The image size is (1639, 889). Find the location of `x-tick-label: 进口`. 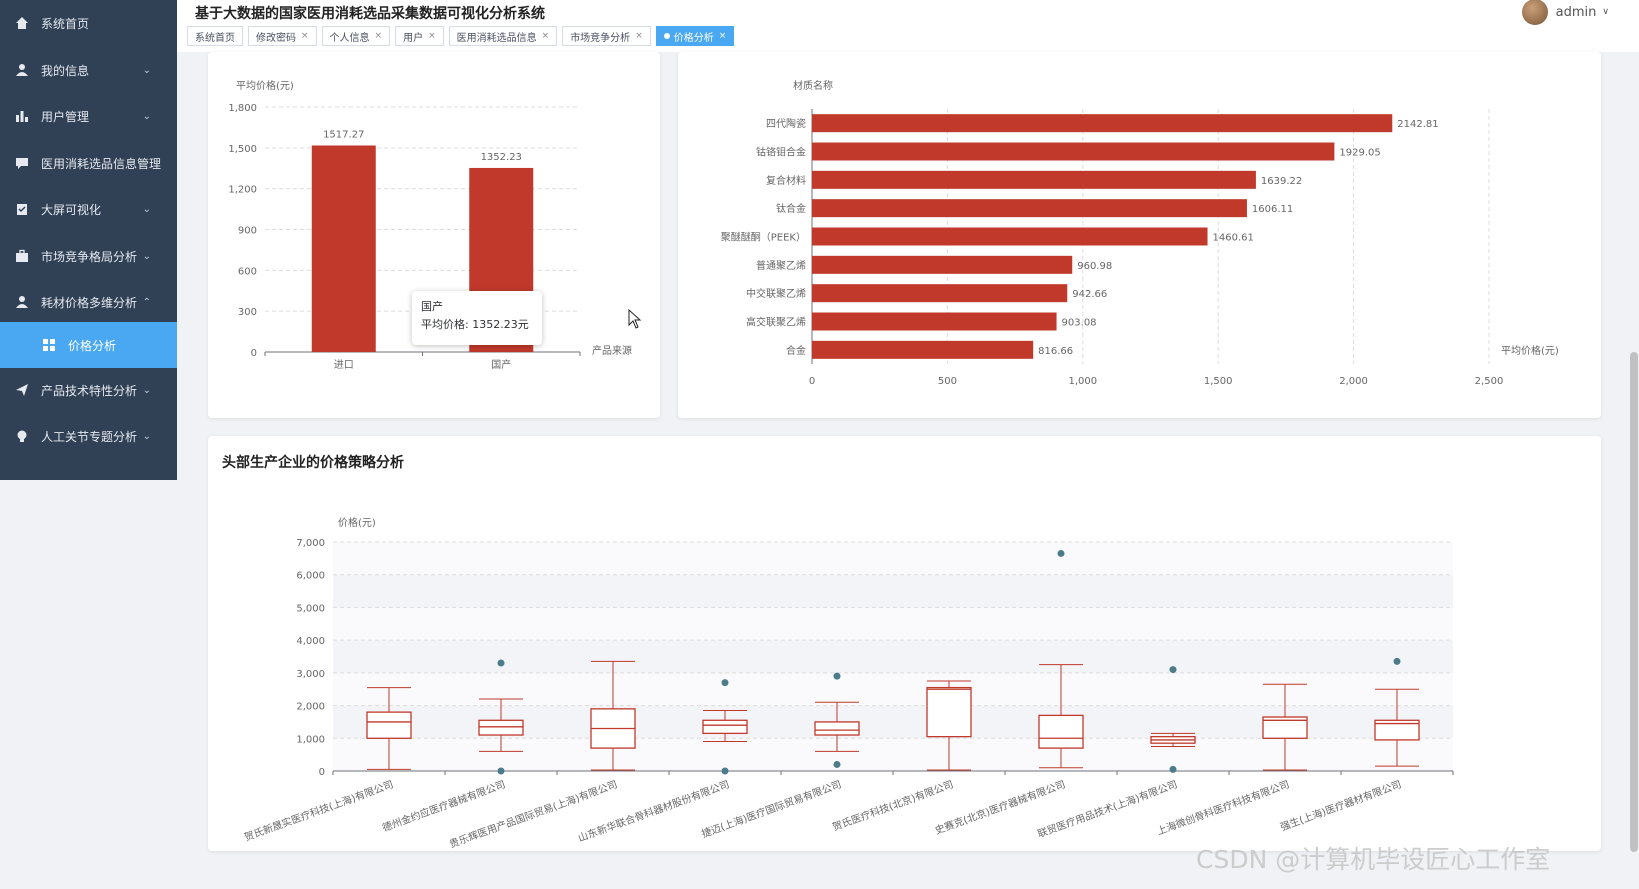

x-tick-label: 进口 is located at coordinates (344, 365).